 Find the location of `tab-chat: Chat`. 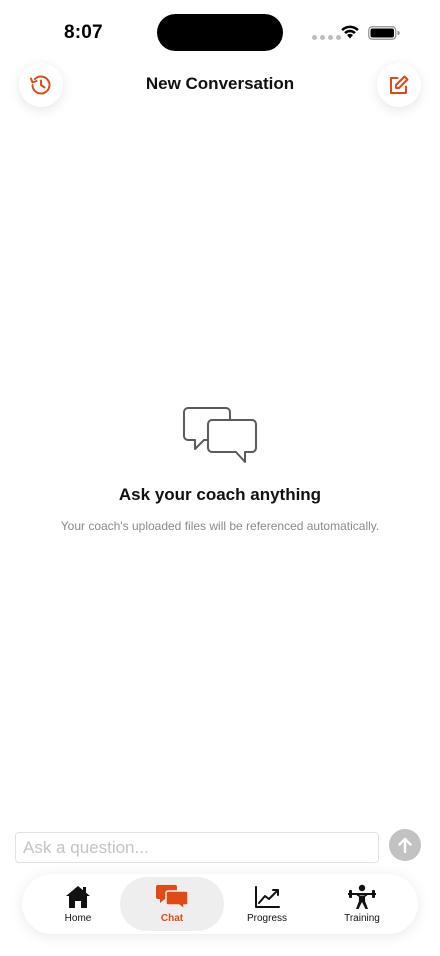

tab-chat: Chat is located at coordinates (172, 904).